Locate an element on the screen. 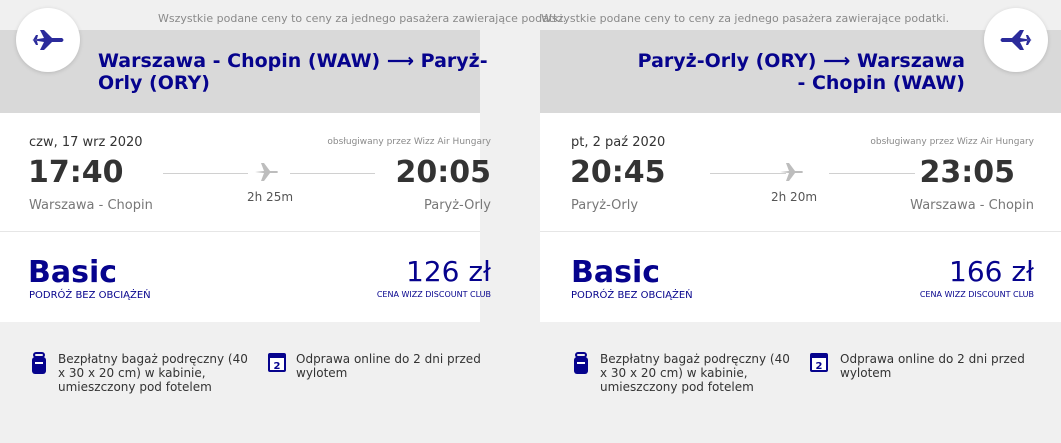  departure-airport: Paryż-Orly is located at coordinates (605, 205).